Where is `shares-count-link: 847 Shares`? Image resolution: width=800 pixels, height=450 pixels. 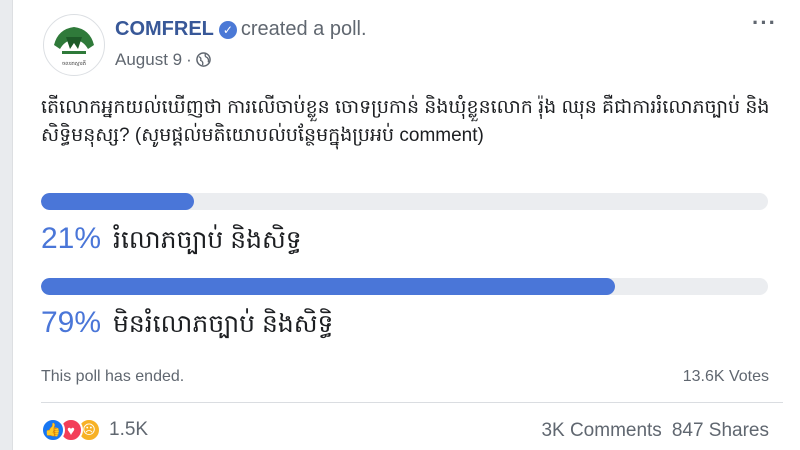
shares-count-link: 847 Shares is located at coordinates (720, 430).